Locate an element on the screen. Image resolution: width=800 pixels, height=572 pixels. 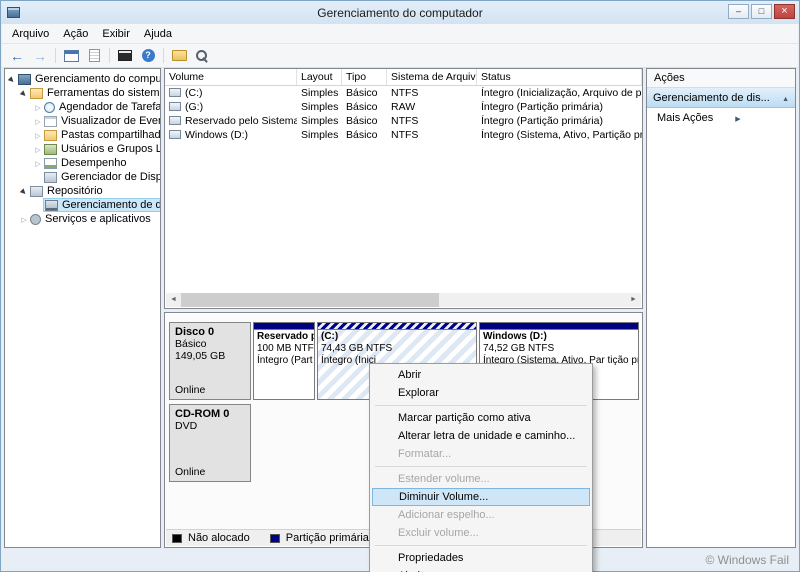
column-header-status: Status is located at coordinates (559, 77).